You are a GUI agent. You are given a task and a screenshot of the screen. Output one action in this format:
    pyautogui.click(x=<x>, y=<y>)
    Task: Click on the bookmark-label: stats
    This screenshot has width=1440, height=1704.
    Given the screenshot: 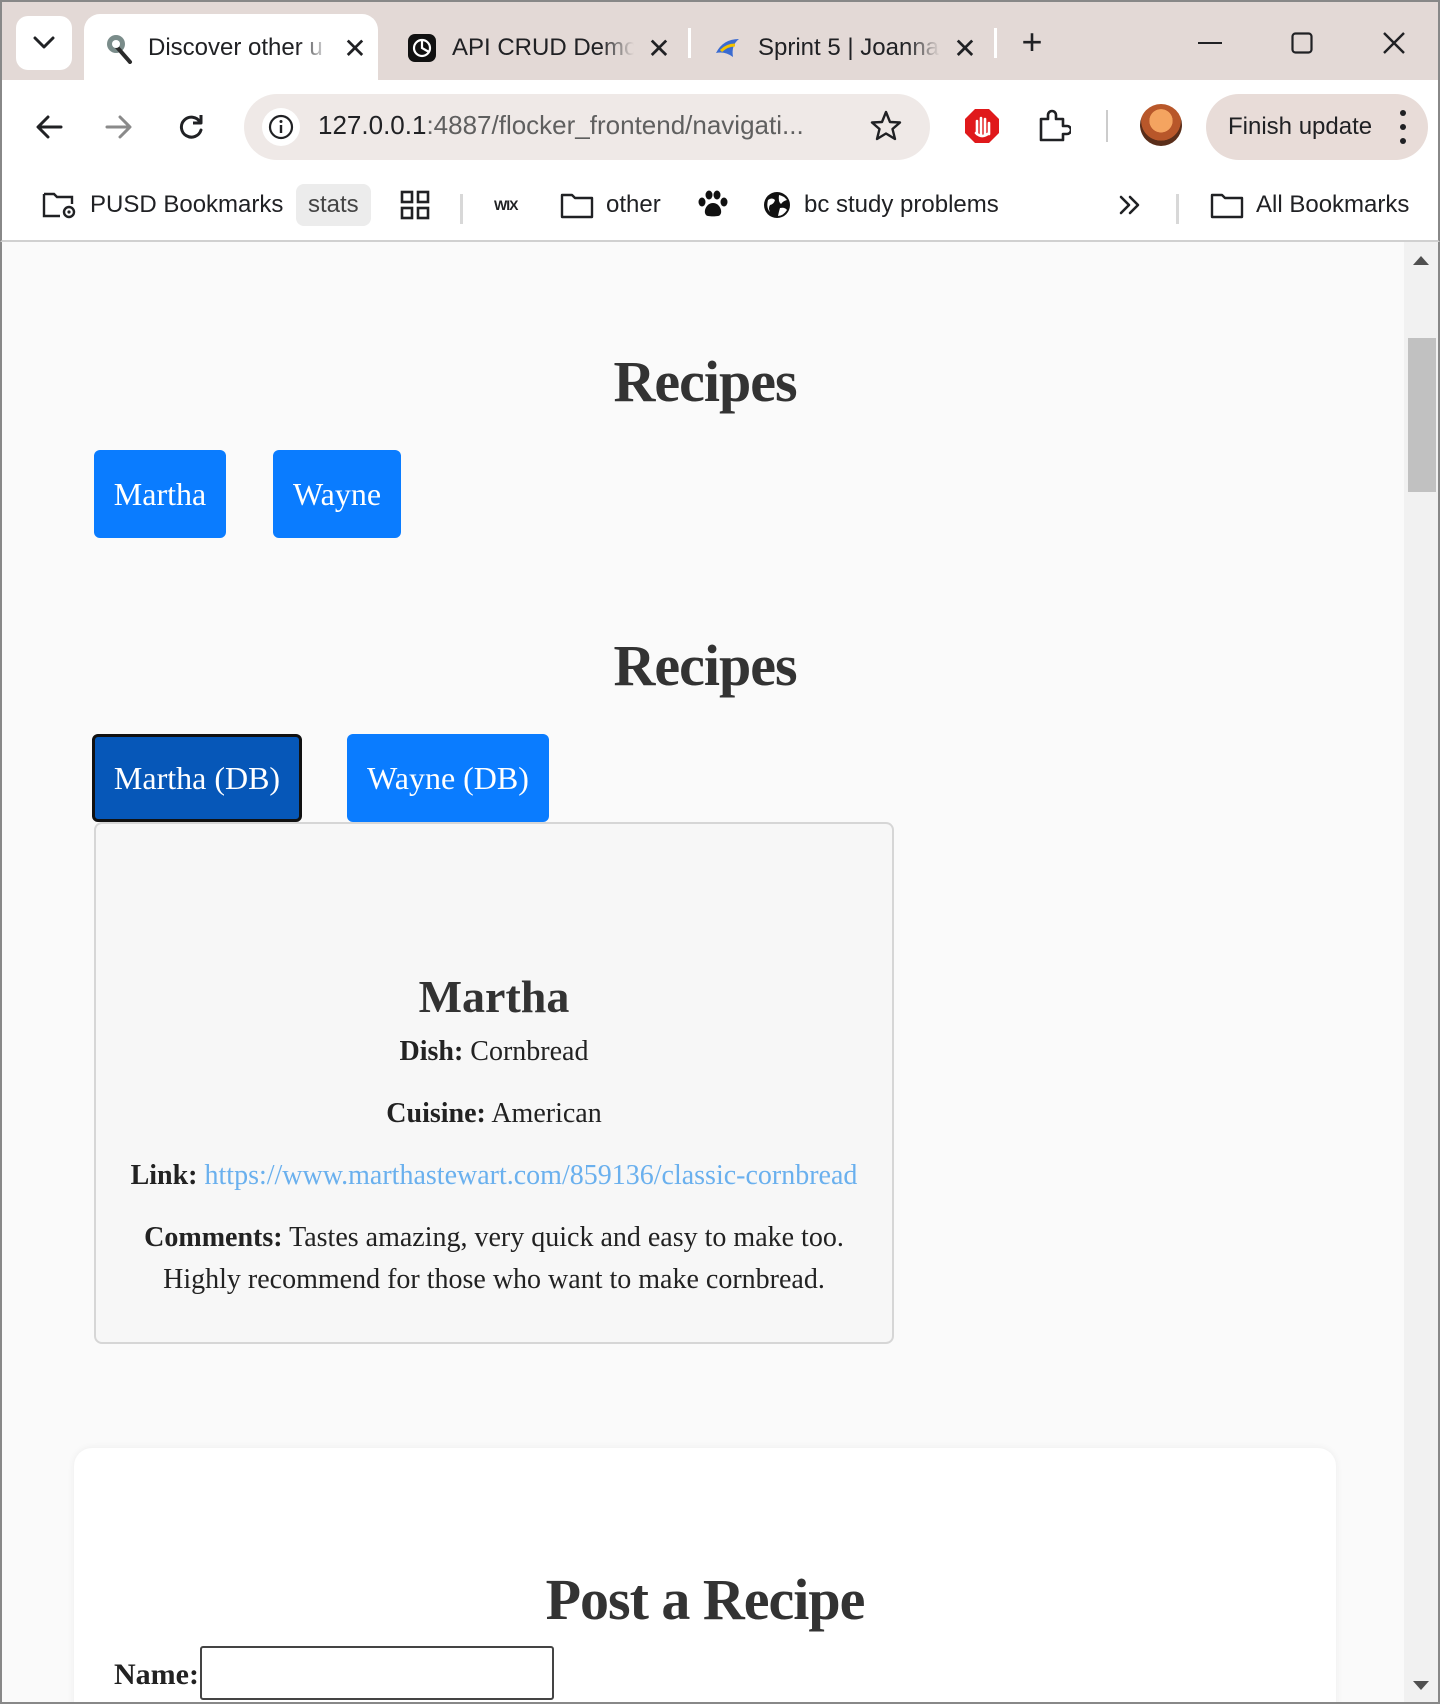 What is the action you would take?
    pyautogui.click(x=333, y=204)
    